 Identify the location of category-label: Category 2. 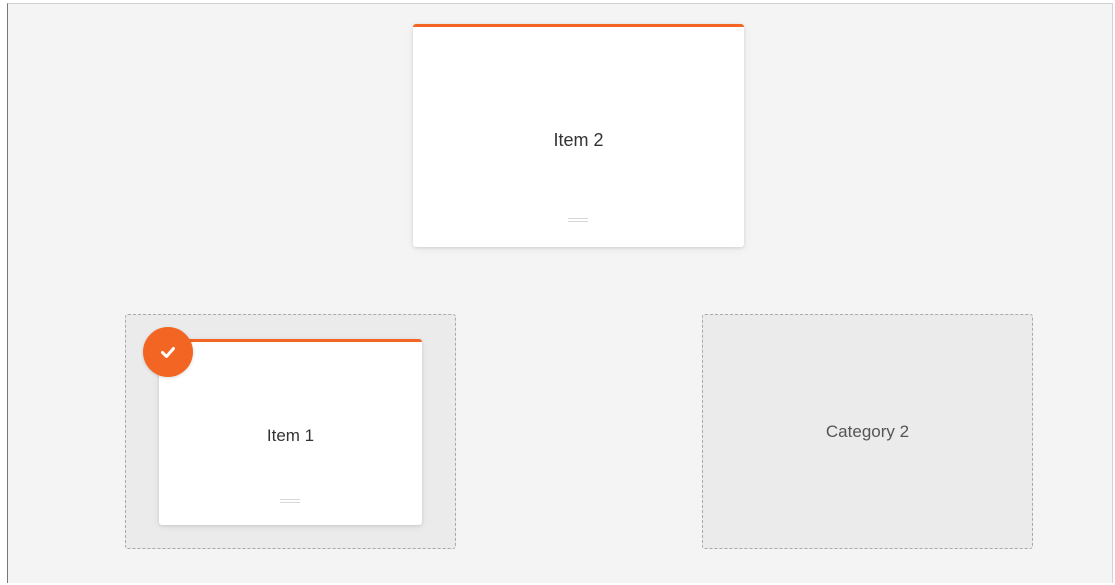
(867, 431).